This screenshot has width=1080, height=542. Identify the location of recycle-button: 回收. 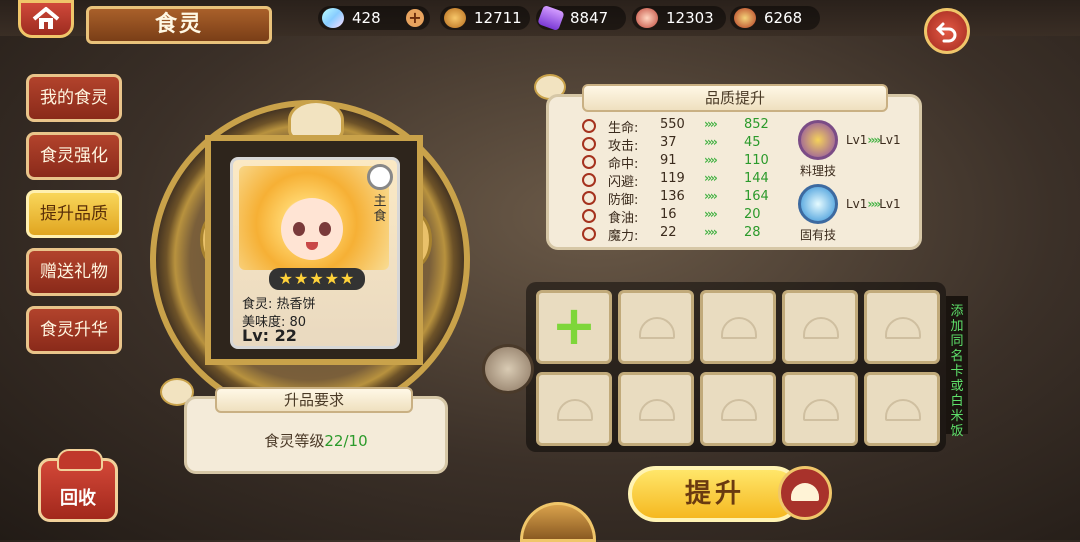
(78, 485).